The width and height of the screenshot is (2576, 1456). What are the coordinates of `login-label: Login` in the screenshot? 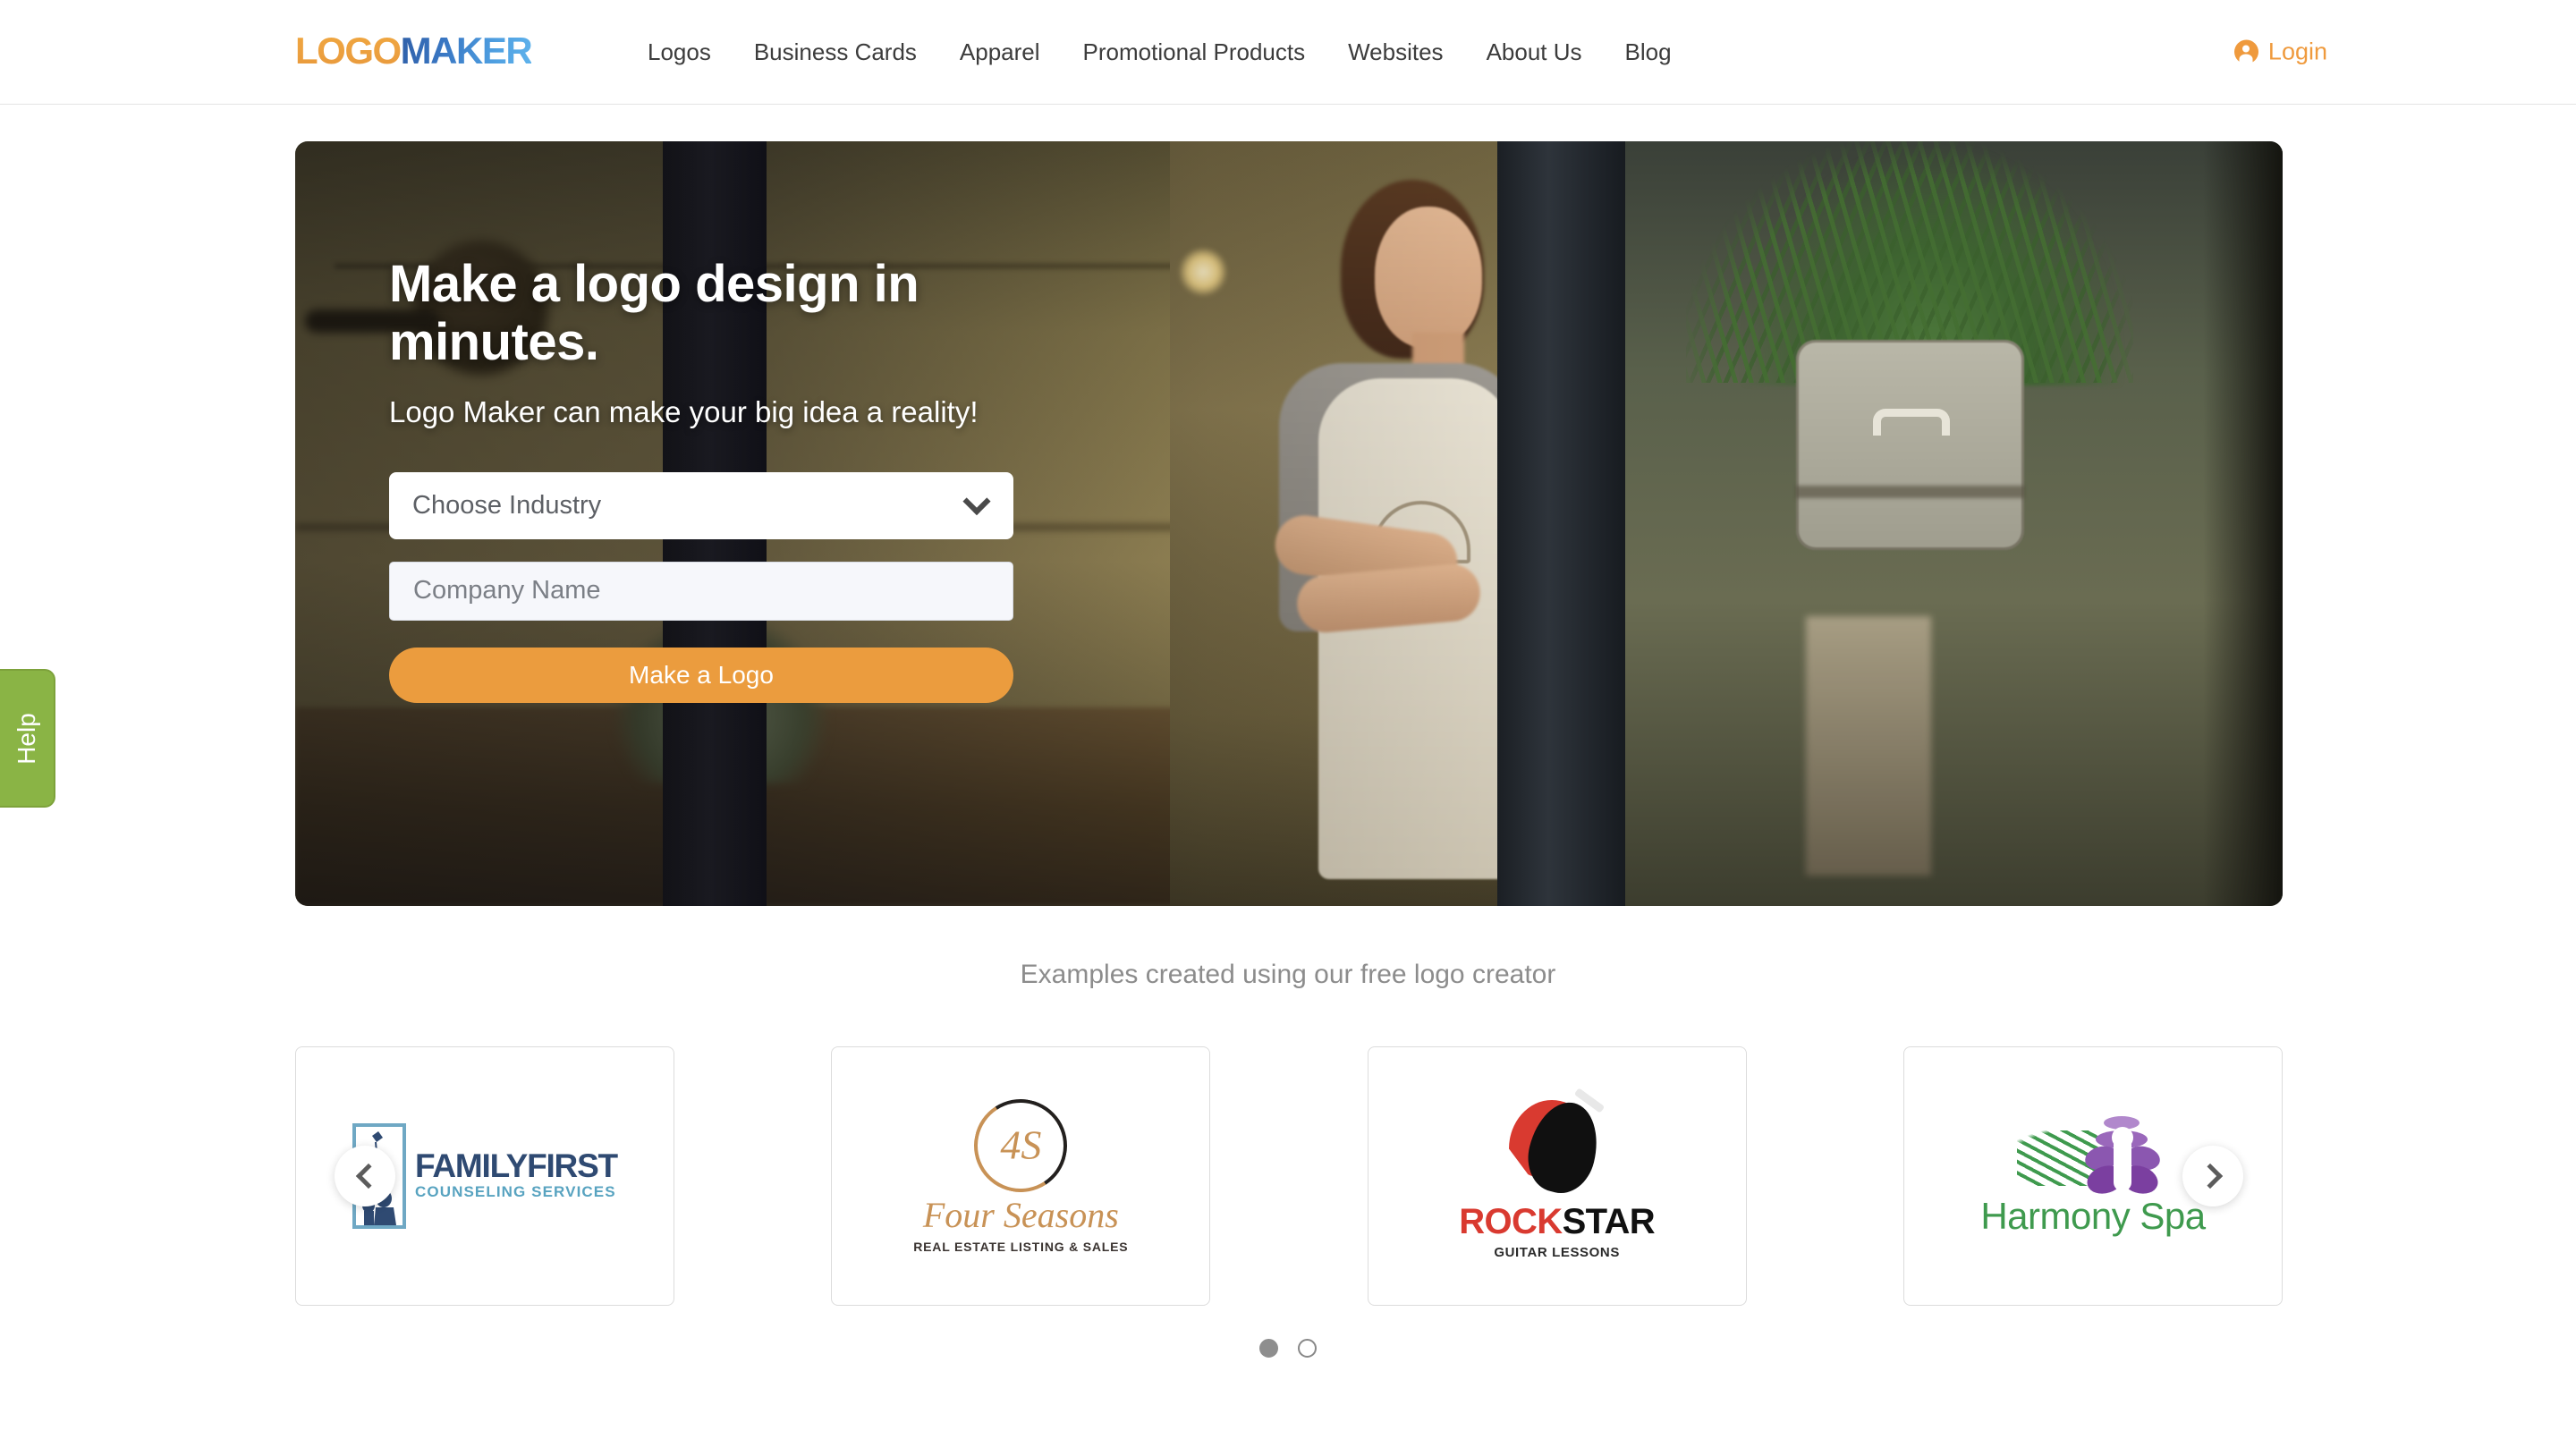 It's located at (2297, 51).